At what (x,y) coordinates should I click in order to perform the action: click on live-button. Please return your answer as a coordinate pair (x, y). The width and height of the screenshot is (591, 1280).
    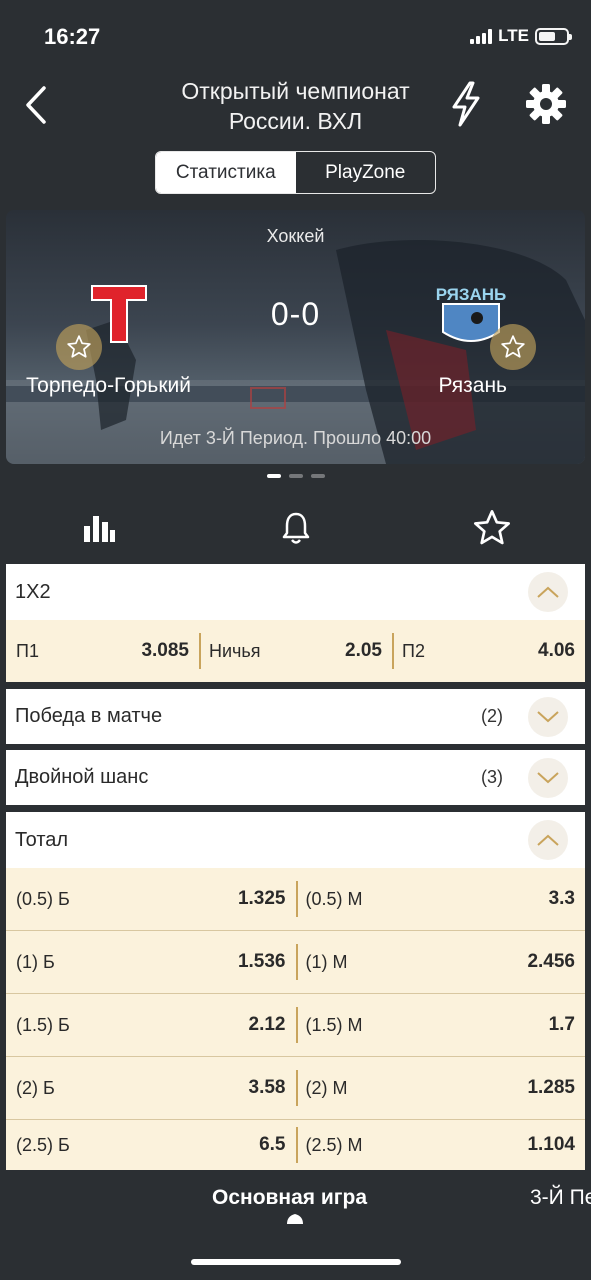
    Looking at the image, I should click on (466, 104).